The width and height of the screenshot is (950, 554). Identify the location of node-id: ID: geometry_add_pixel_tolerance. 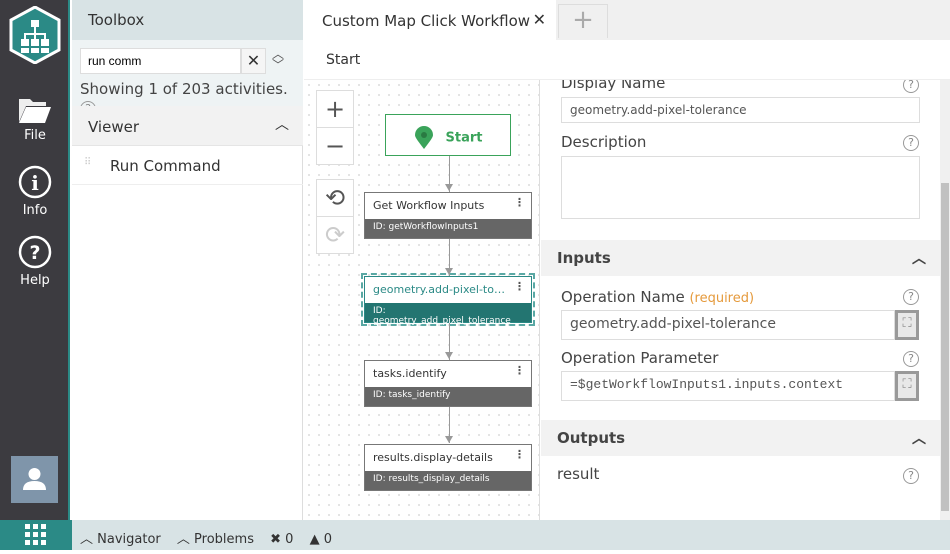
(448, 314).